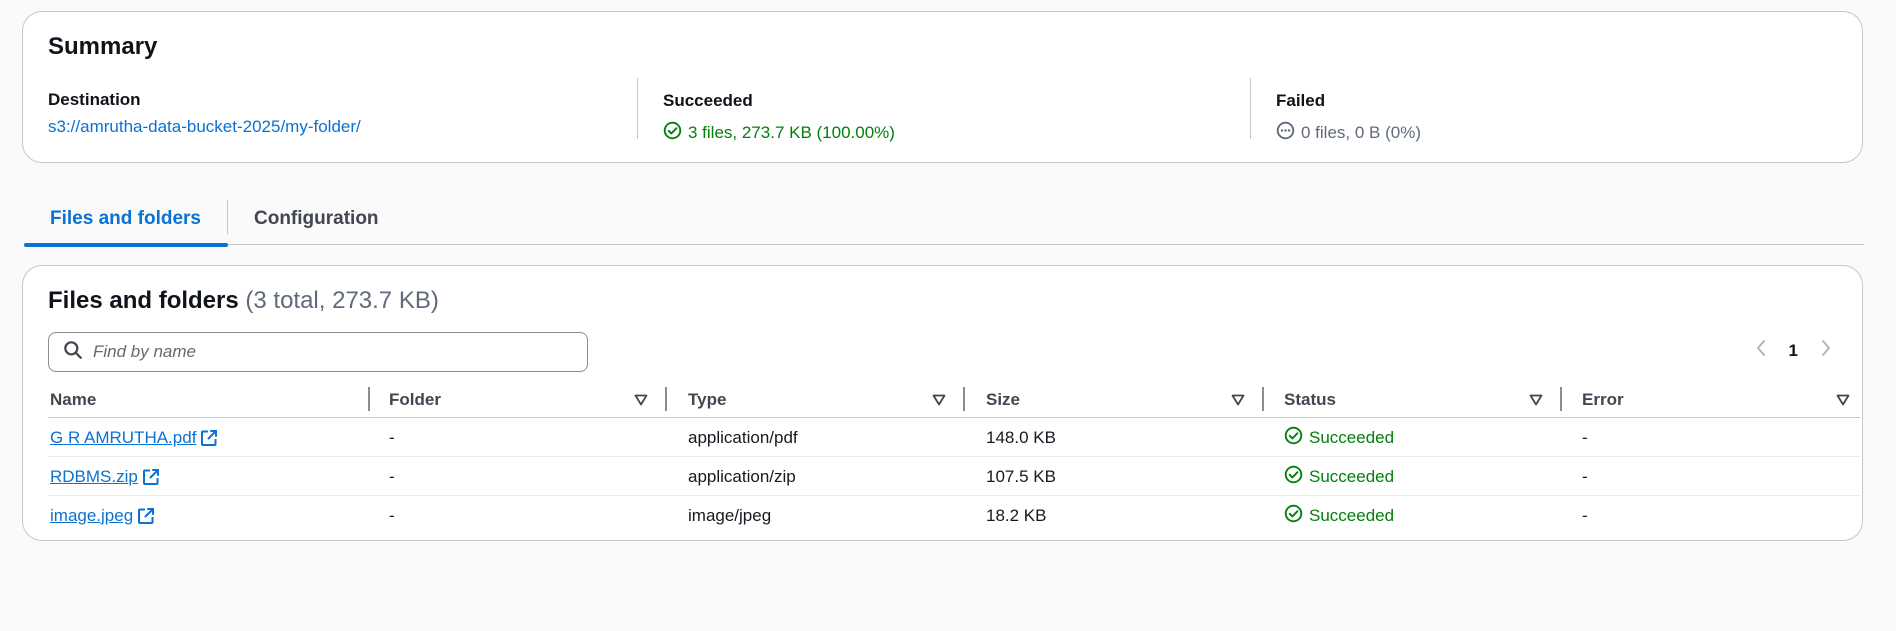  I want to click on column-header-error: Error, so click(1603, 400).